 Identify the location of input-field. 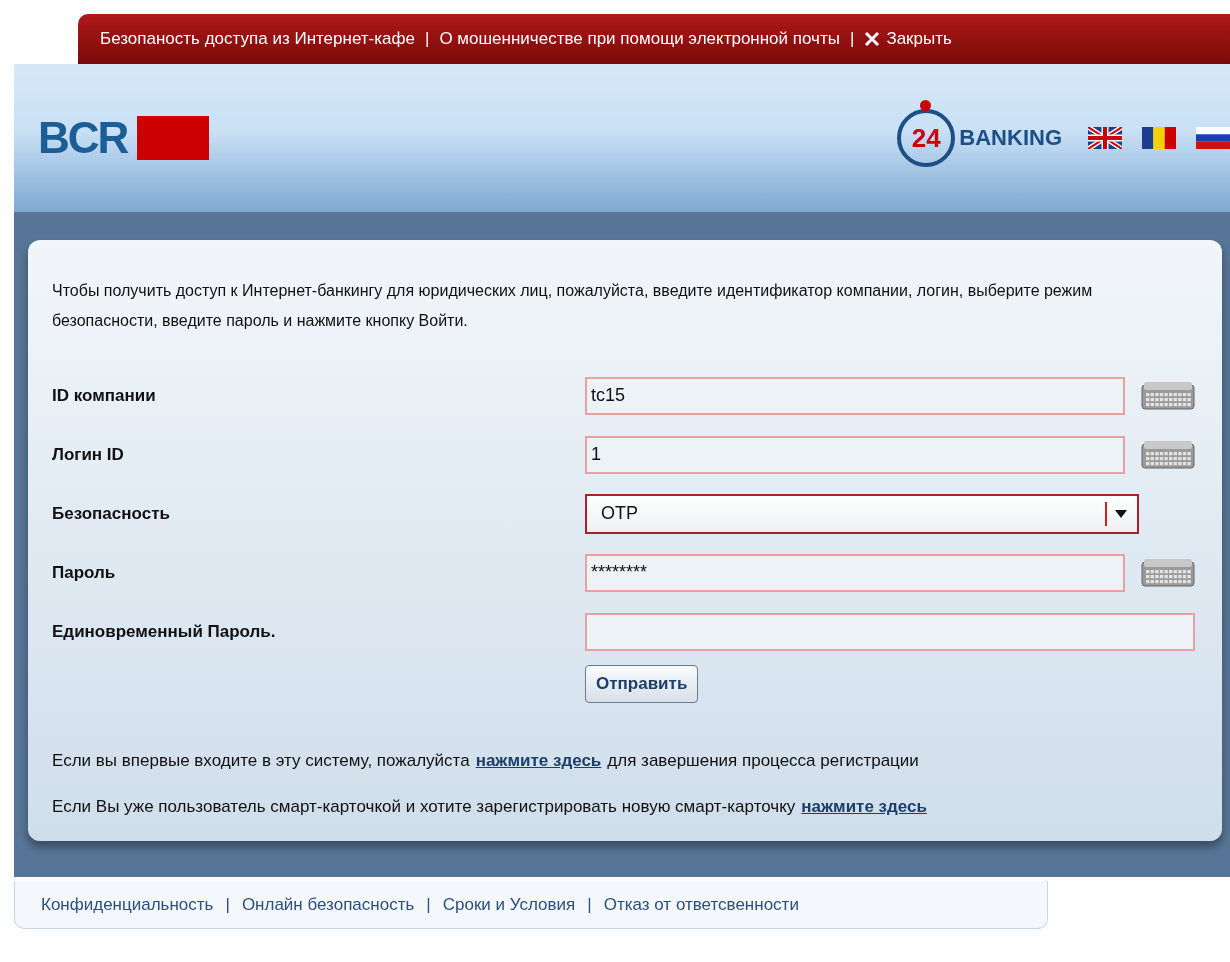
(890, 631).